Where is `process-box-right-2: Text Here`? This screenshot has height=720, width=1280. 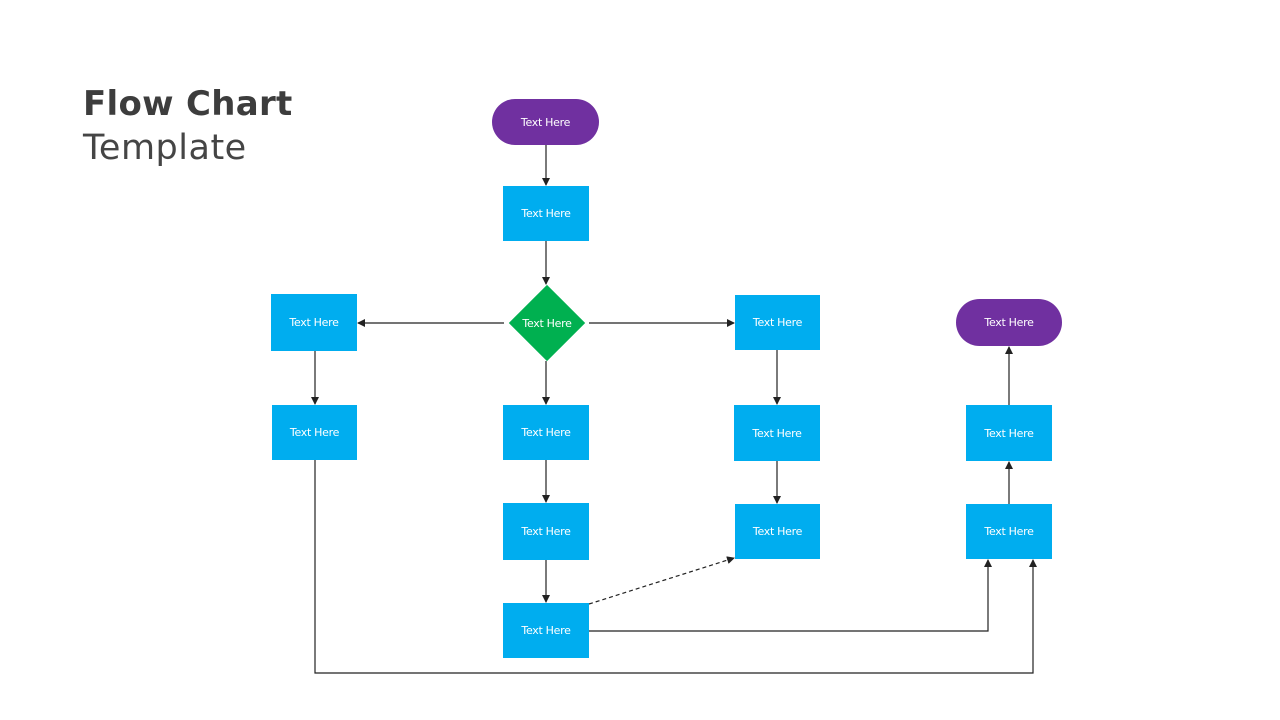
process-box-right-2: Text Here is located at coordinates (777, 433).